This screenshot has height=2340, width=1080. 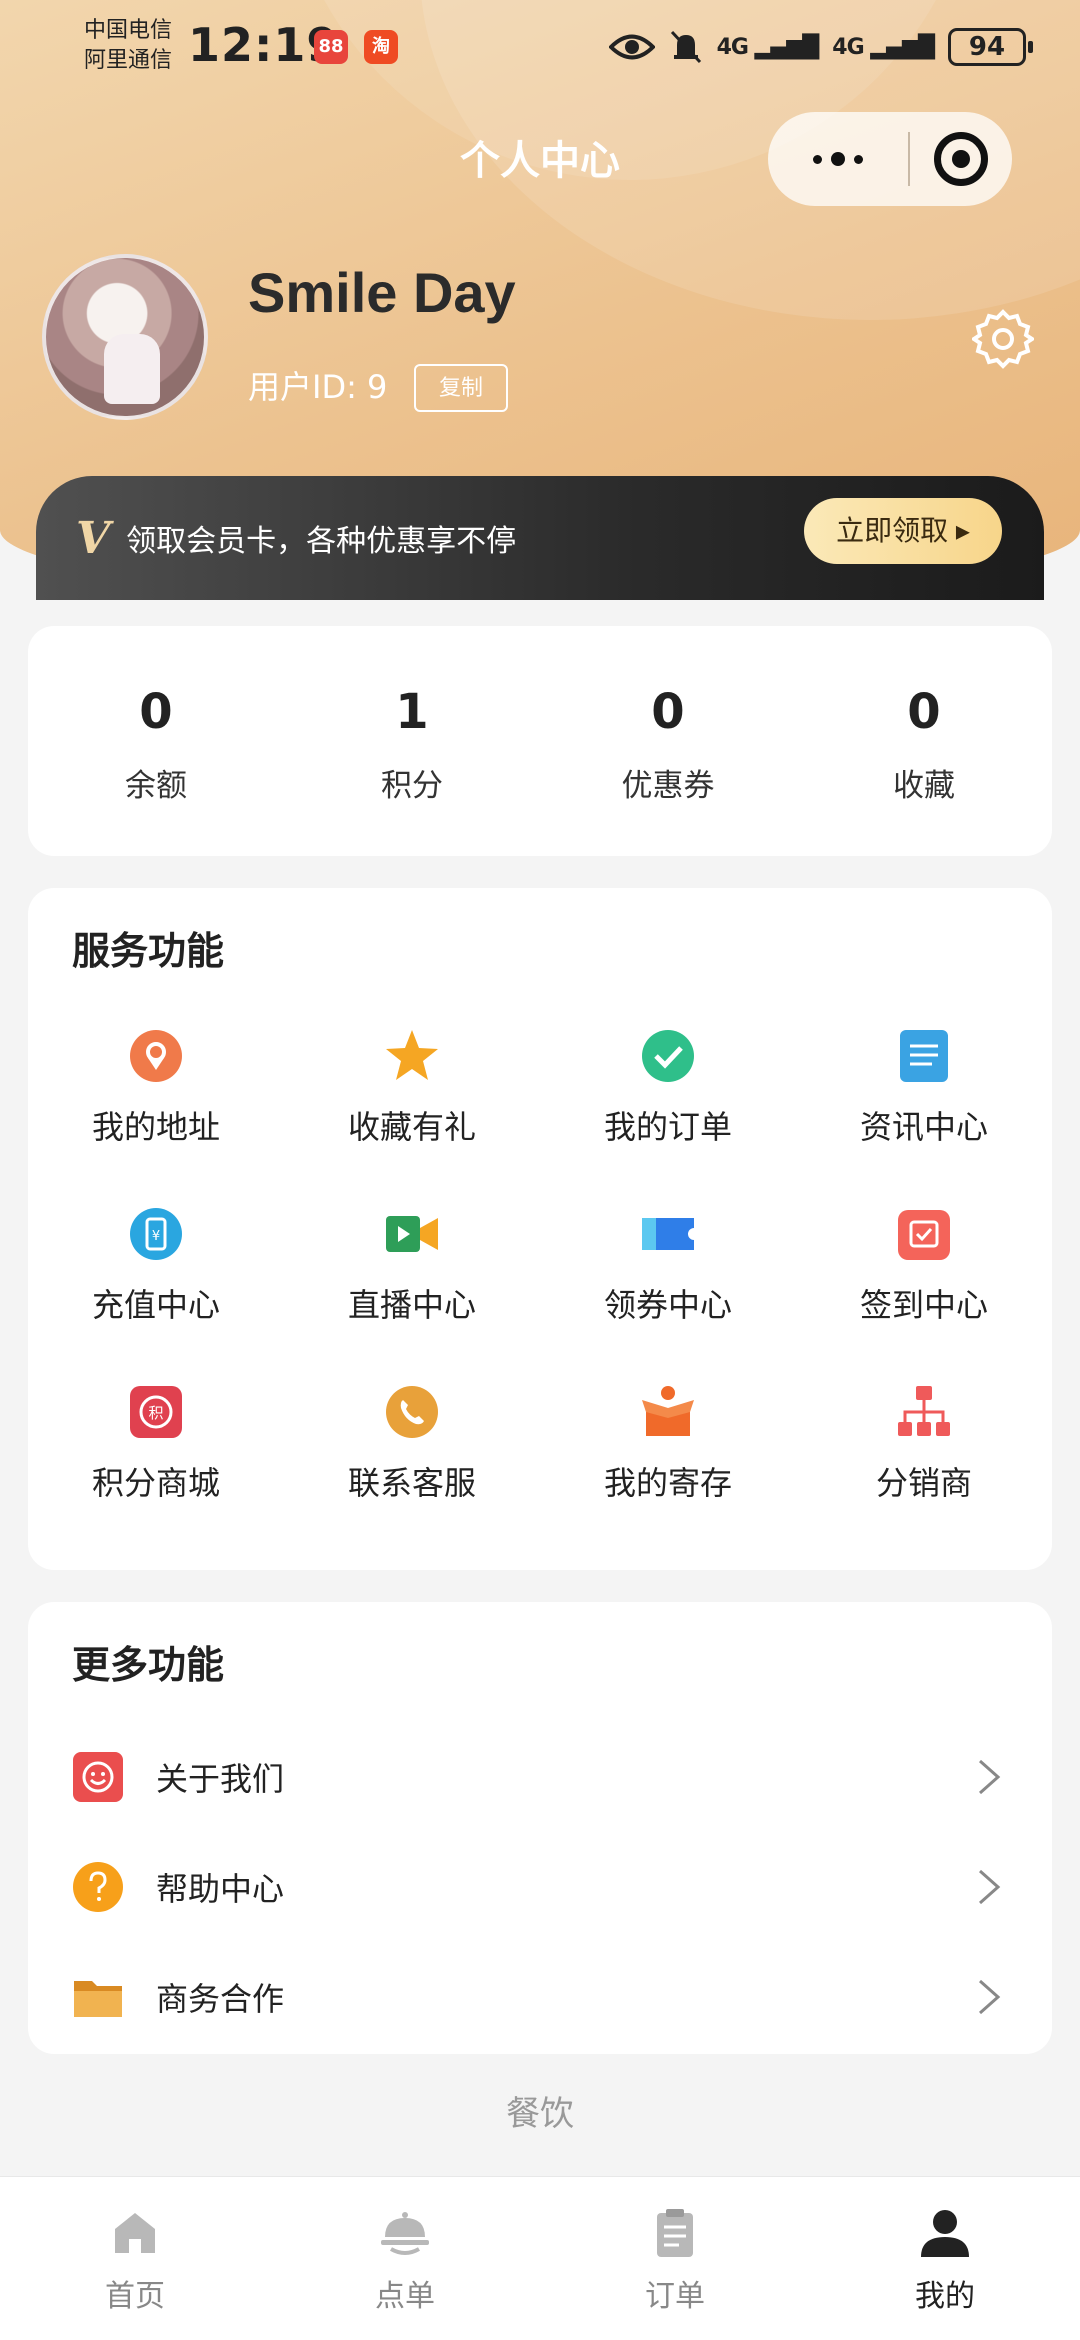 What do you see at coordinates (382, 292) in the screenshot?
I see `username: Smile Day` at bounding box center [382, 292].